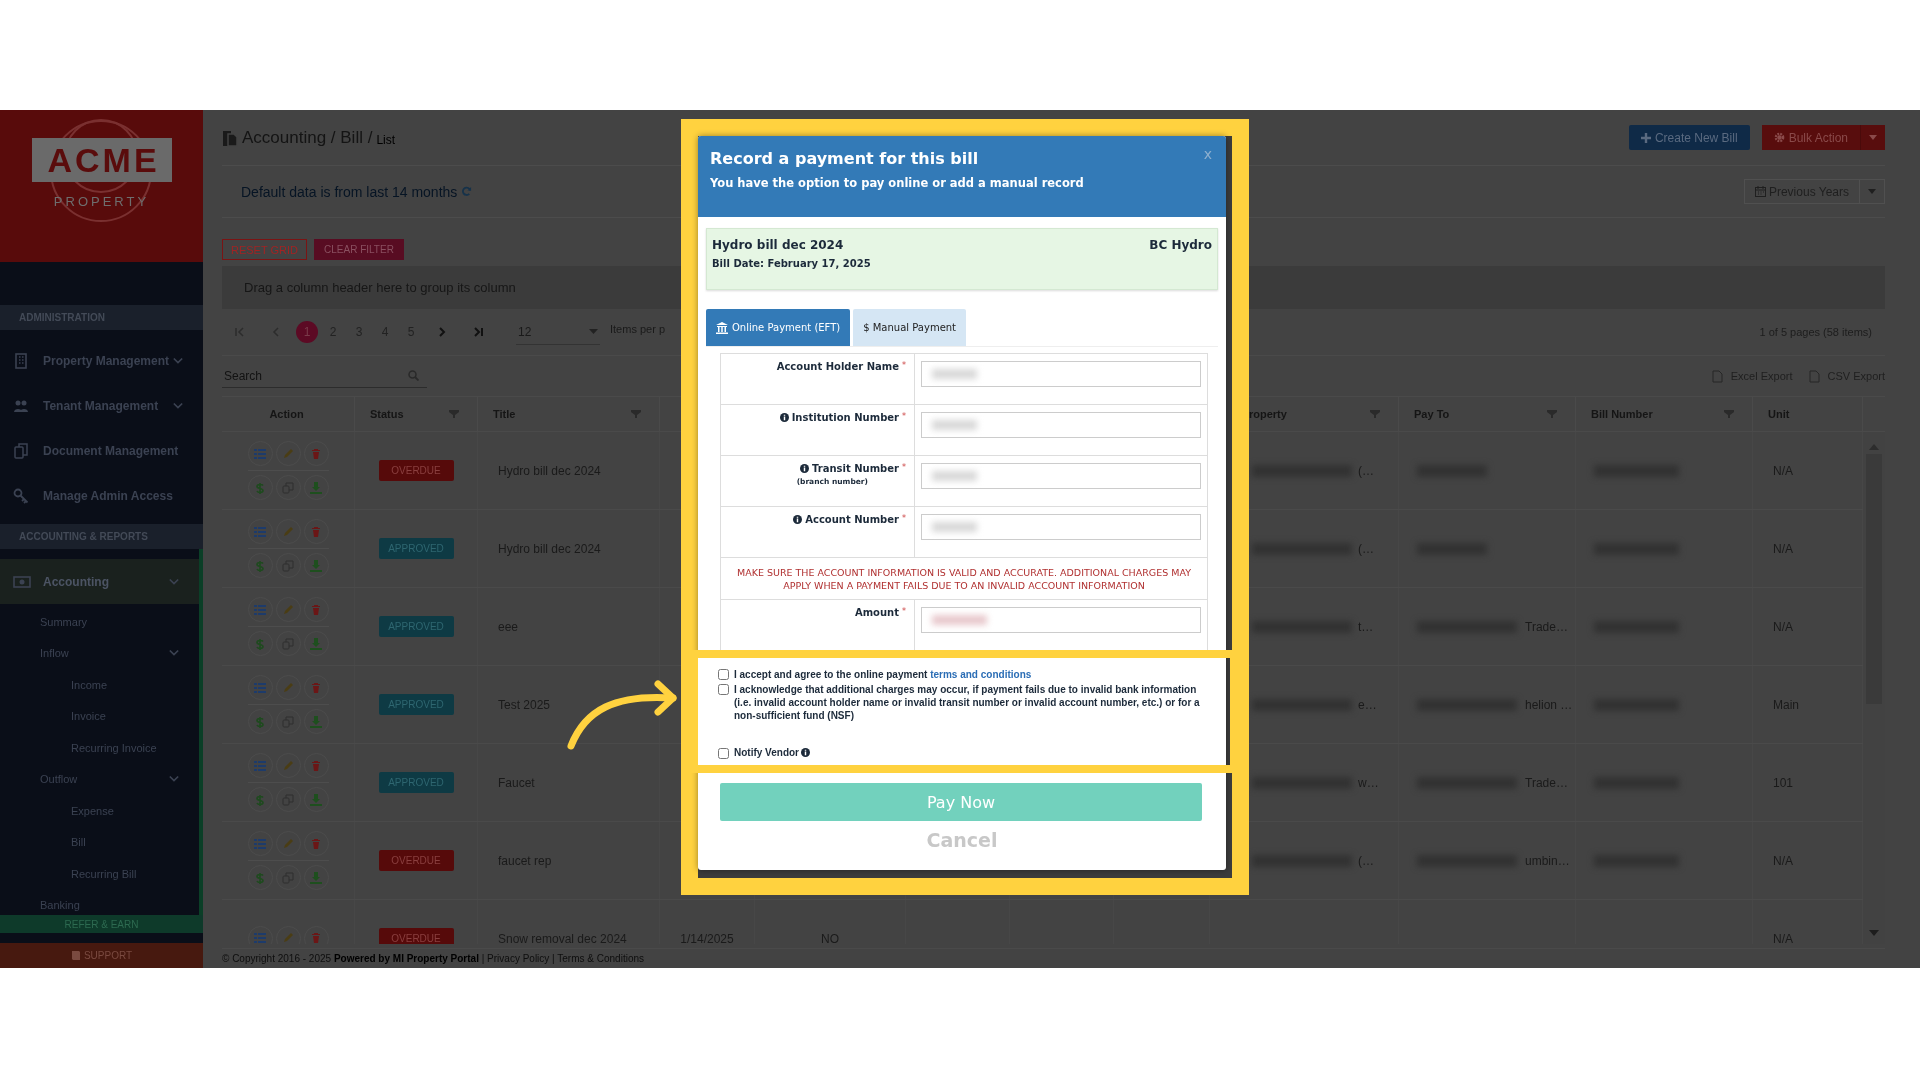 The width and height of the screenshot is (1920, 1080). I want to click on next-page-icon, so click(442, 332).